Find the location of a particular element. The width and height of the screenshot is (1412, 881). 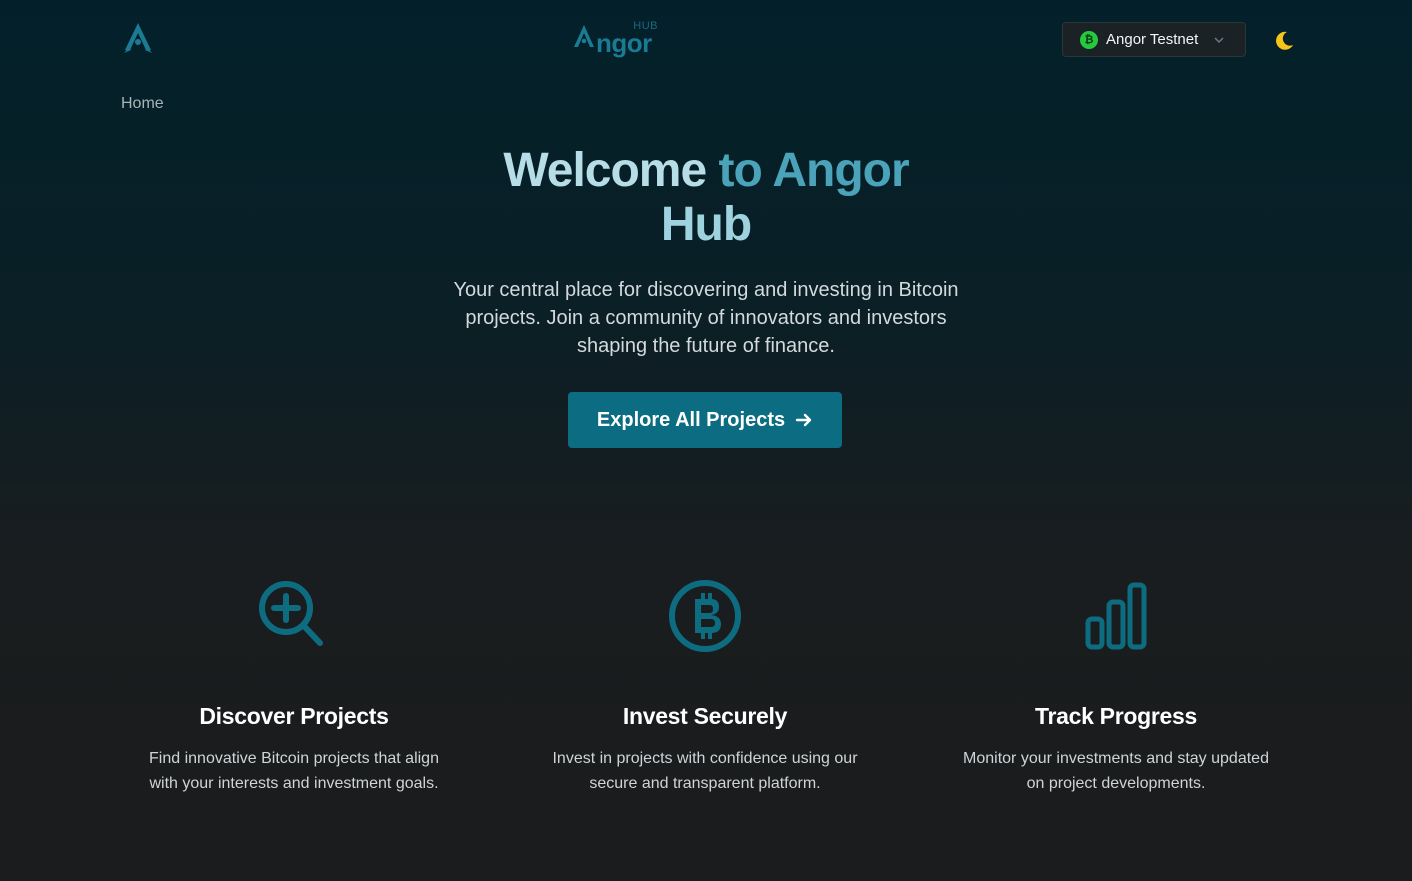

search-plus-icon is located at coordinates (291, 613).